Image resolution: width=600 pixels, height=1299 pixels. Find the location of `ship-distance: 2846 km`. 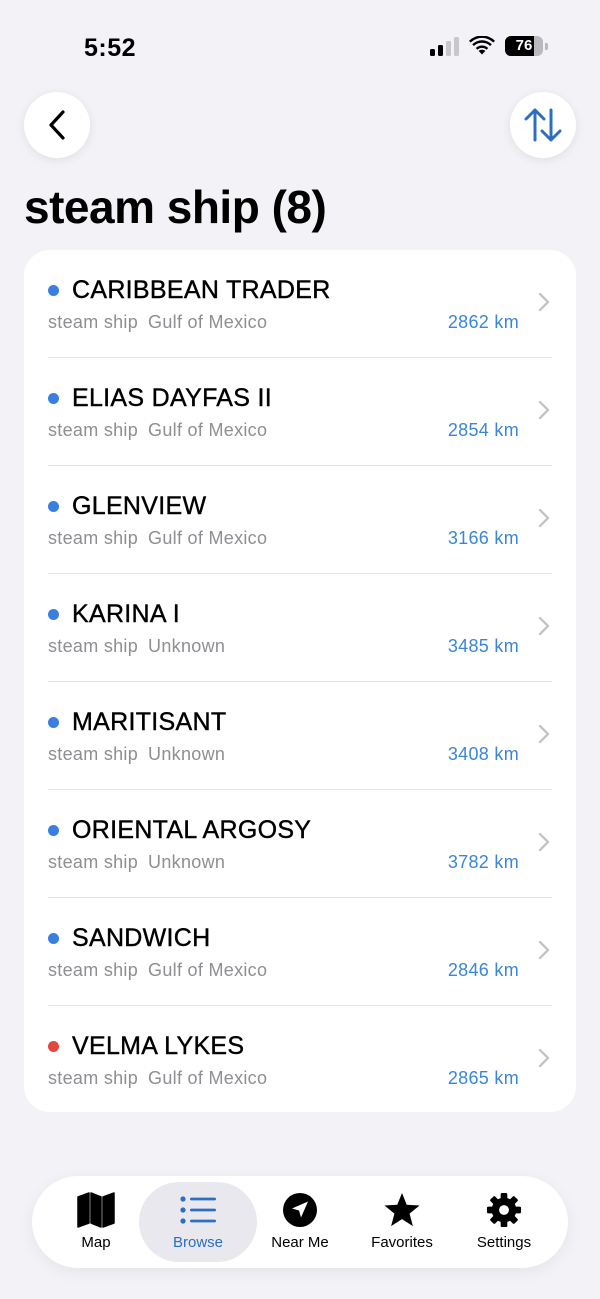

ship-distance: 2846 km is located at coordinates (483, 970).